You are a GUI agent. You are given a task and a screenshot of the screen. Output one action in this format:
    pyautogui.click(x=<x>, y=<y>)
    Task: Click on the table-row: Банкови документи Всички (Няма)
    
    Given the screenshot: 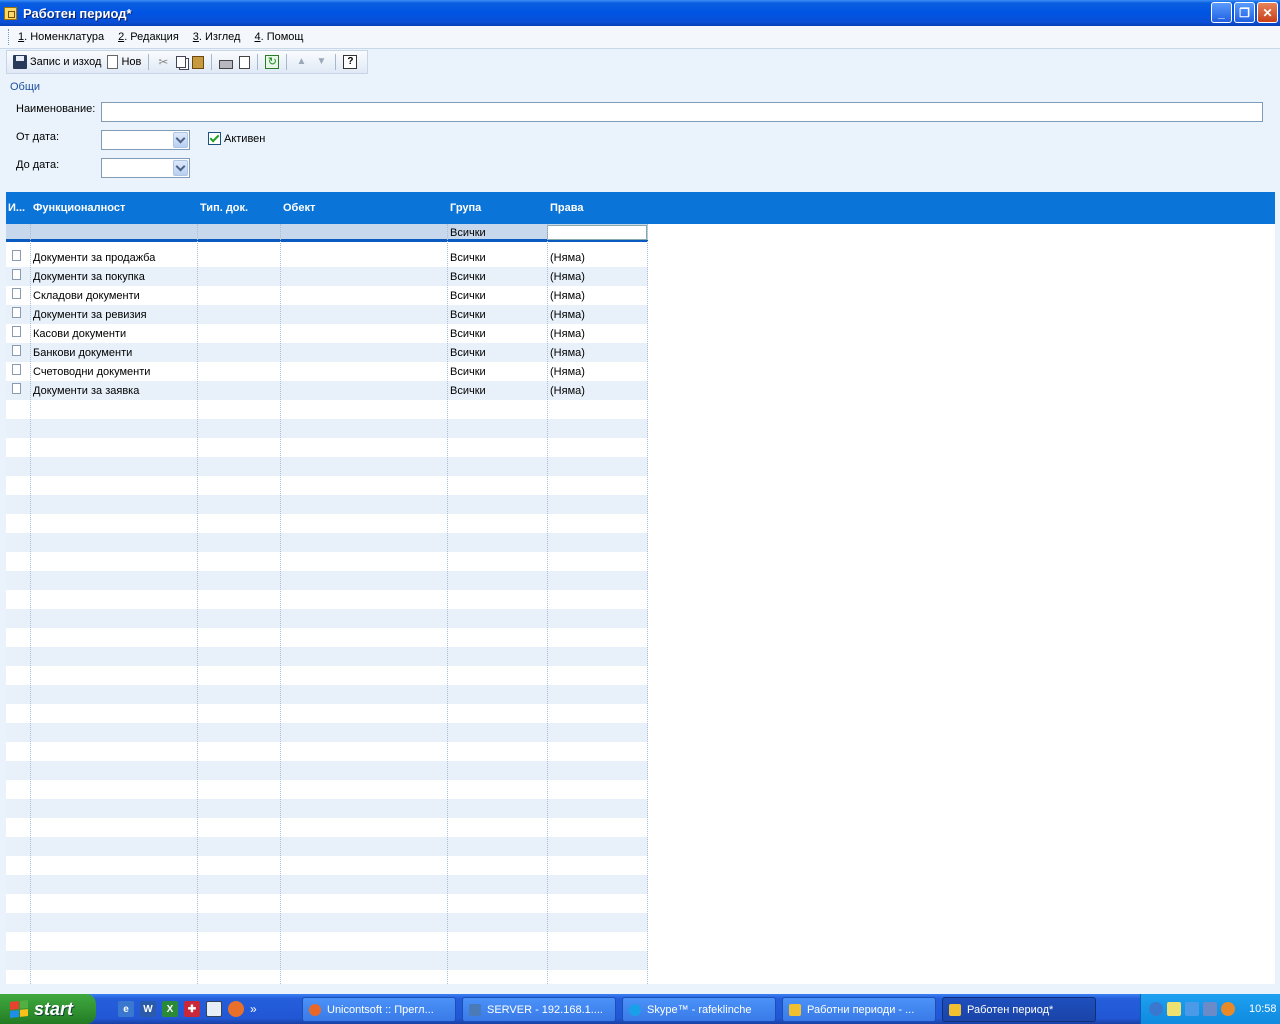 What is the action you would take?
    pyautogui.click(x=327, y=352)
    